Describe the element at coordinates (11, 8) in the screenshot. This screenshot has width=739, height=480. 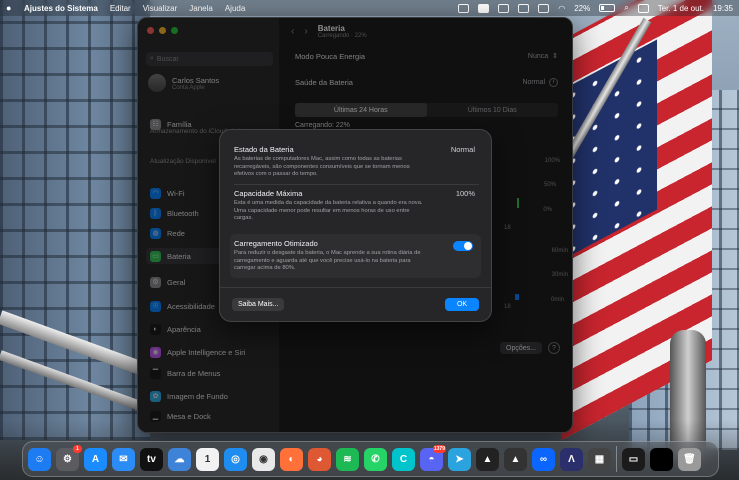
I see `apple-menu-icon: ●` at that location.